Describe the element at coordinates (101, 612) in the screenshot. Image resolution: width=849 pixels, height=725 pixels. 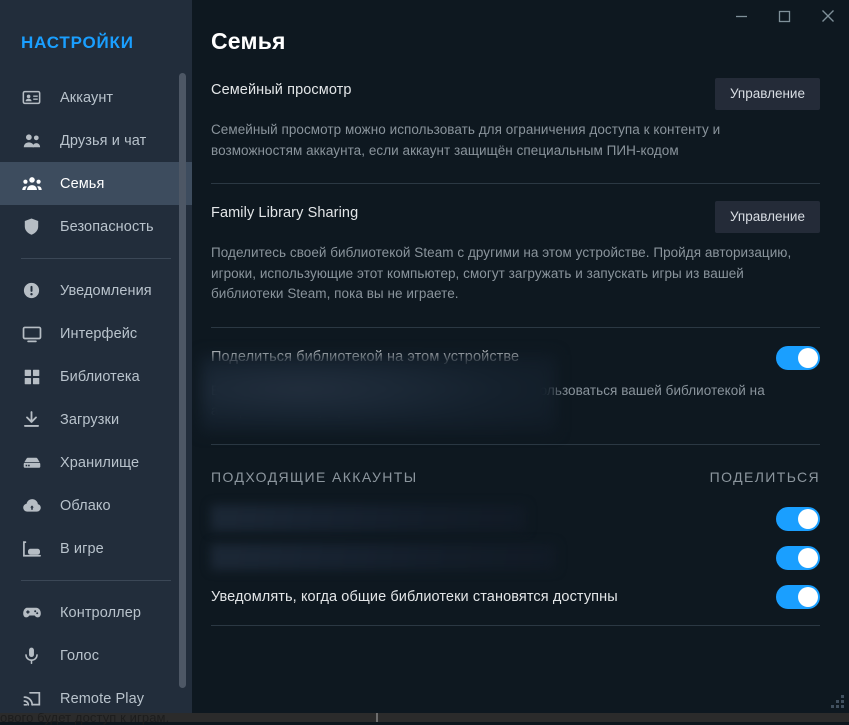
I see `sidebar-item-label: Контроллер` at that location.